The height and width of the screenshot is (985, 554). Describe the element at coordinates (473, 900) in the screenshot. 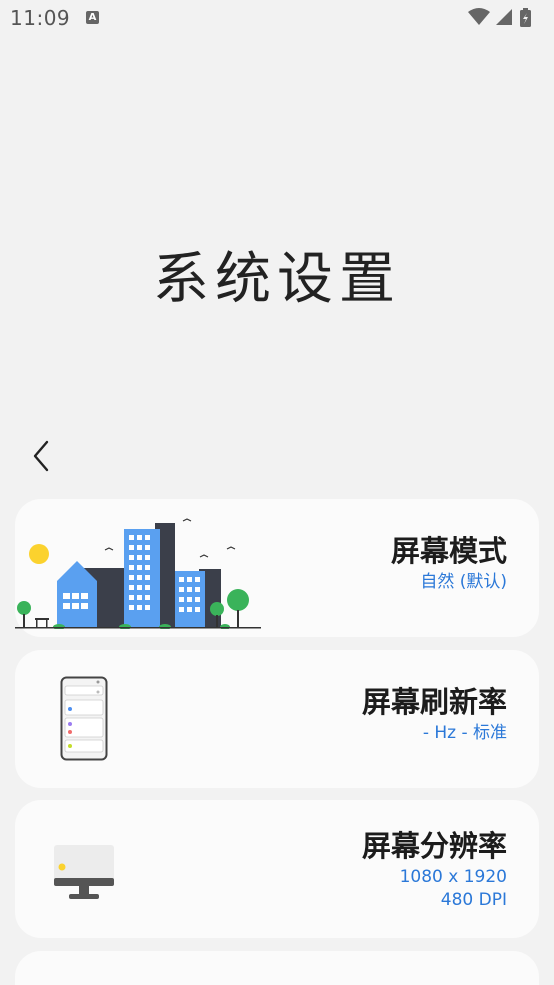

I see `resolution-dpi: 480 DPI` at that location.